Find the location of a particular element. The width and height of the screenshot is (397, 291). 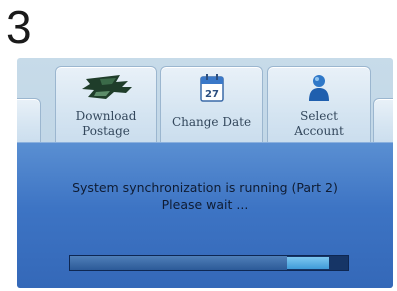

tab-download-postage: Download Postage is located at coordinates (106, 106).